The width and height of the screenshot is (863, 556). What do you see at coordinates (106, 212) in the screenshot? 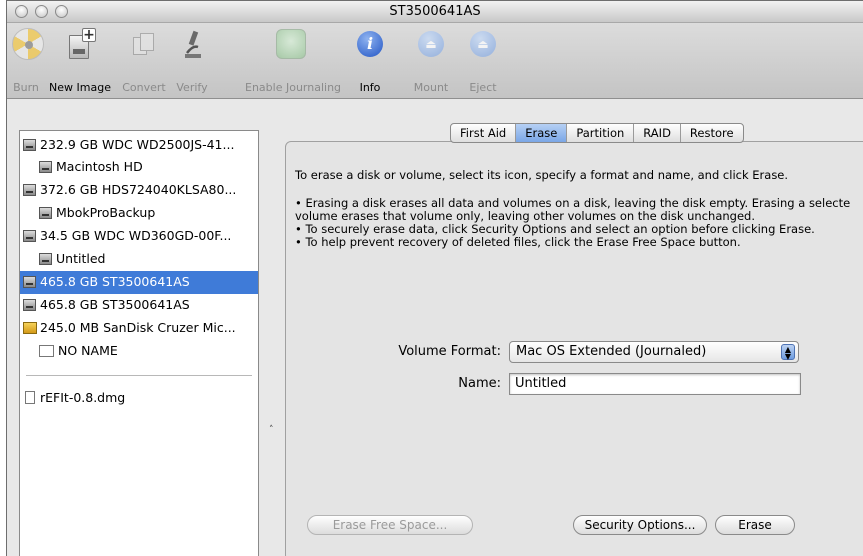
I see `sidebar-item-label: MbokProBackup` at bounding box center [106, 212].